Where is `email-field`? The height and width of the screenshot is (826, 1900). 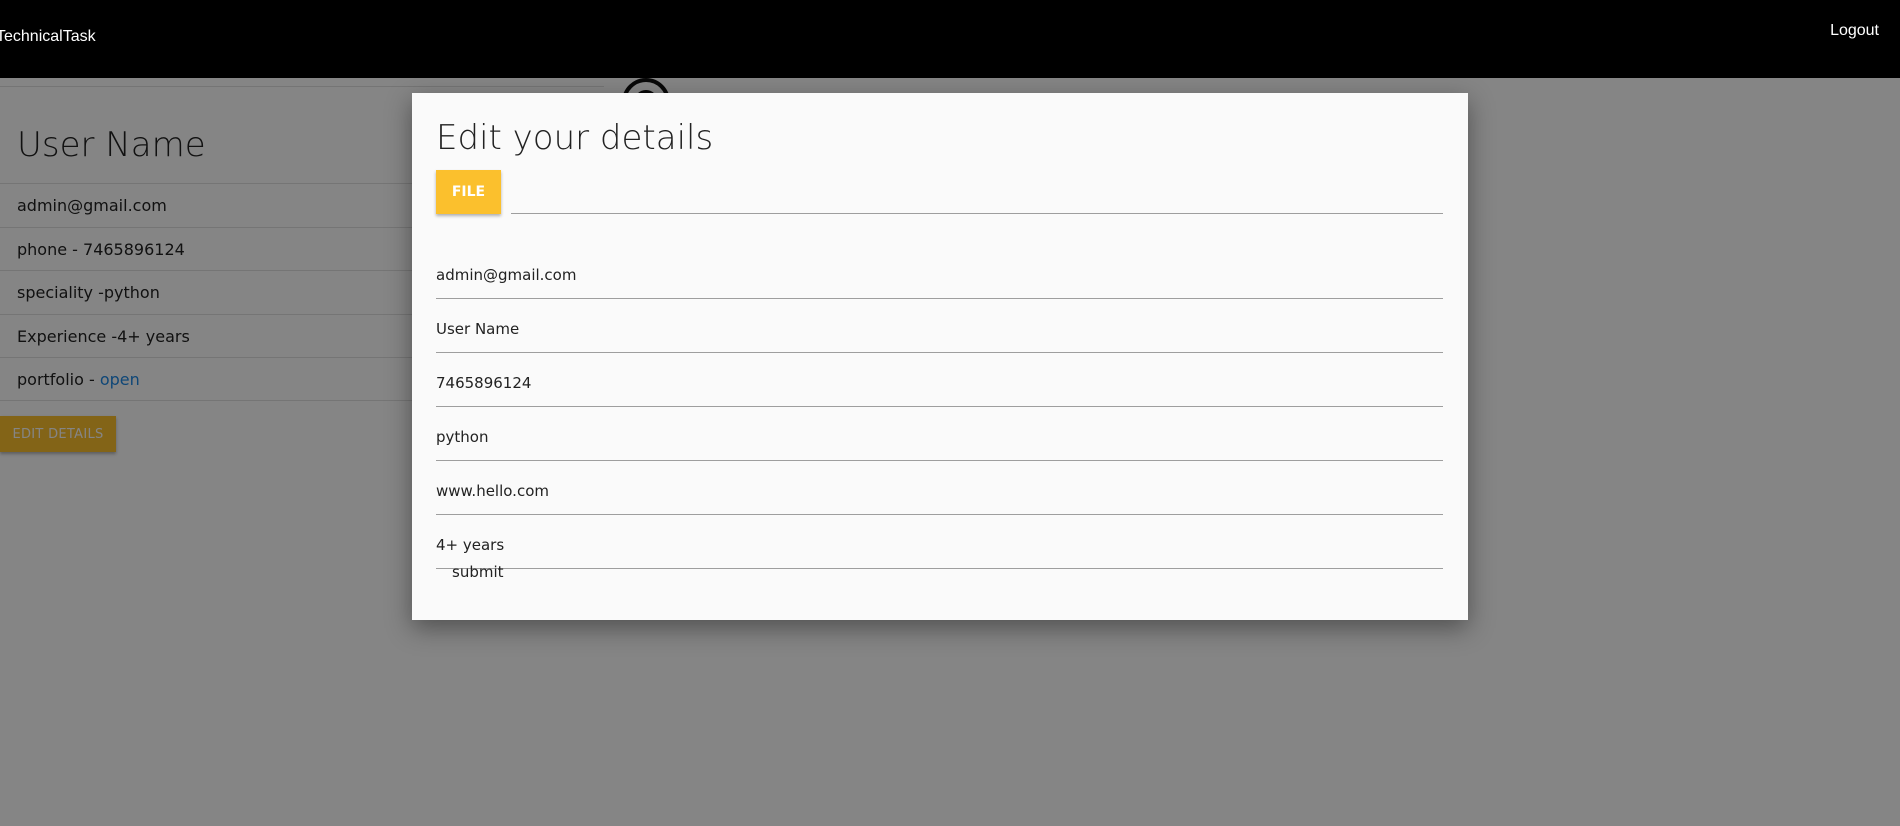
email-field is located at coordinates (939, 272).